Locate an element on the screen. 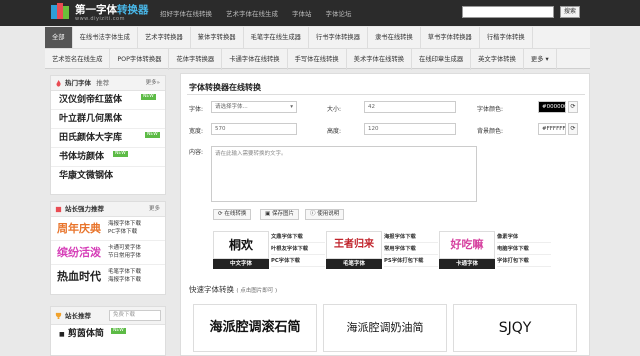 Image resolution: width=640 pixels, height=356 pixels. tab-signature: 艺术签名在线生成 is located at coordinates (78, 59).